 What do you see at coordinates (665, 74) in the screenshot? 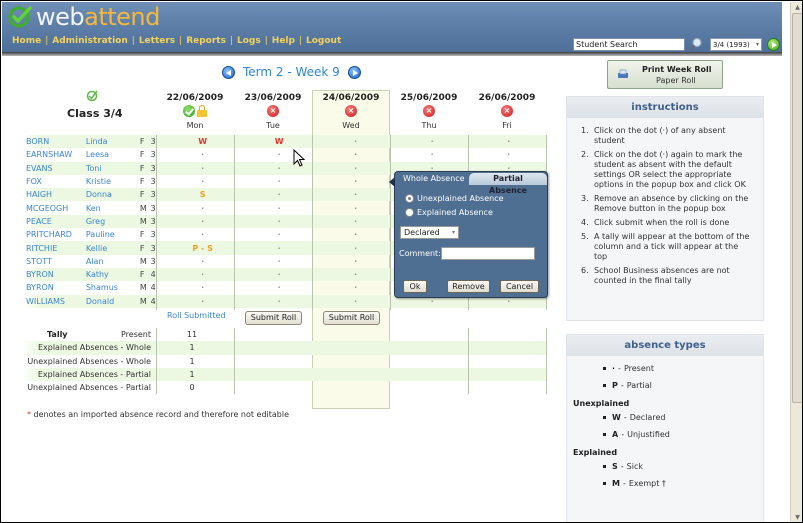
I see `print-week-roll-button: Print Week Roll Paper Roll` at bounding box center [665, 74].